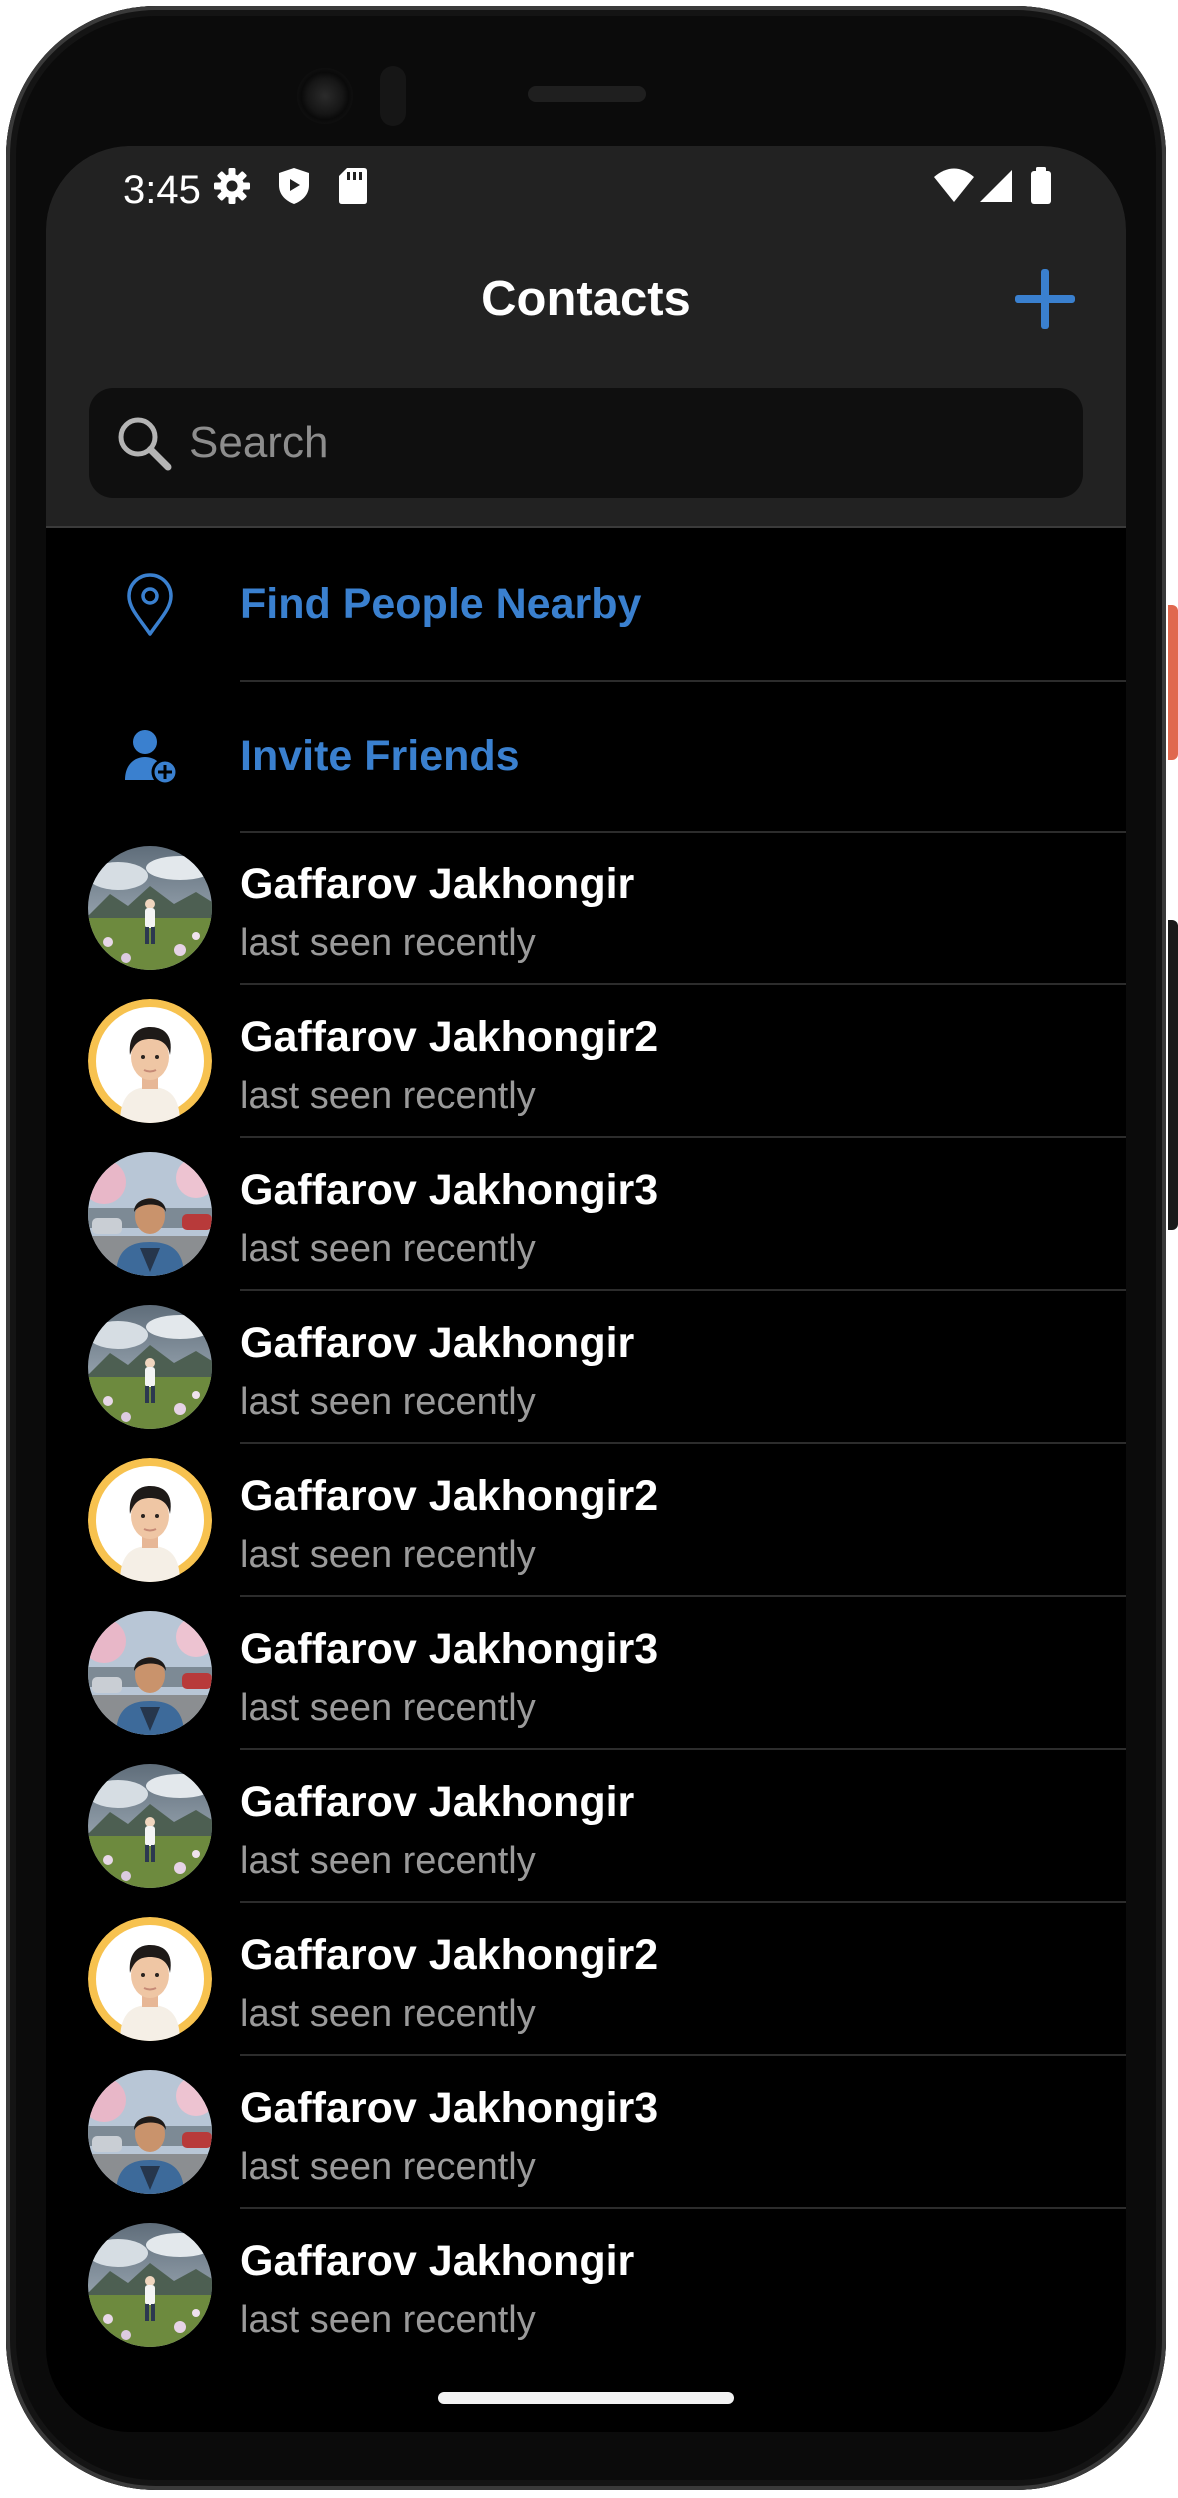 The width and height of the screenshot is (1178, 2498). I want to click on front-camera, so click(325, 96).